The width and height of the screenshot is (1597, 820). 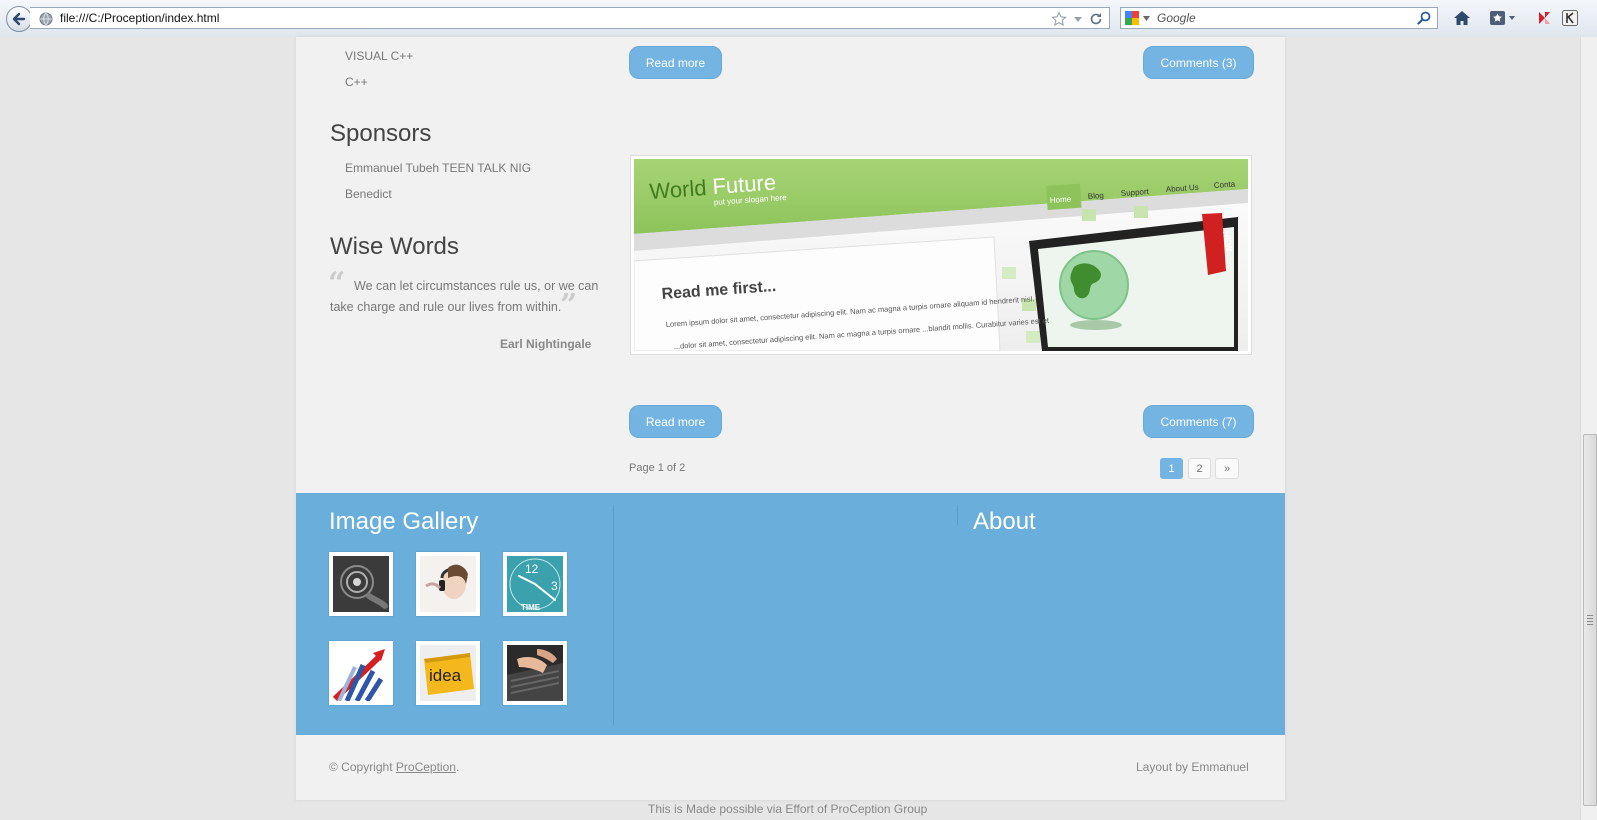 What do you see at coordinates (1176, 18) in the screenshot?
I see `search-input: Google` at bounding box center [1176, 18].